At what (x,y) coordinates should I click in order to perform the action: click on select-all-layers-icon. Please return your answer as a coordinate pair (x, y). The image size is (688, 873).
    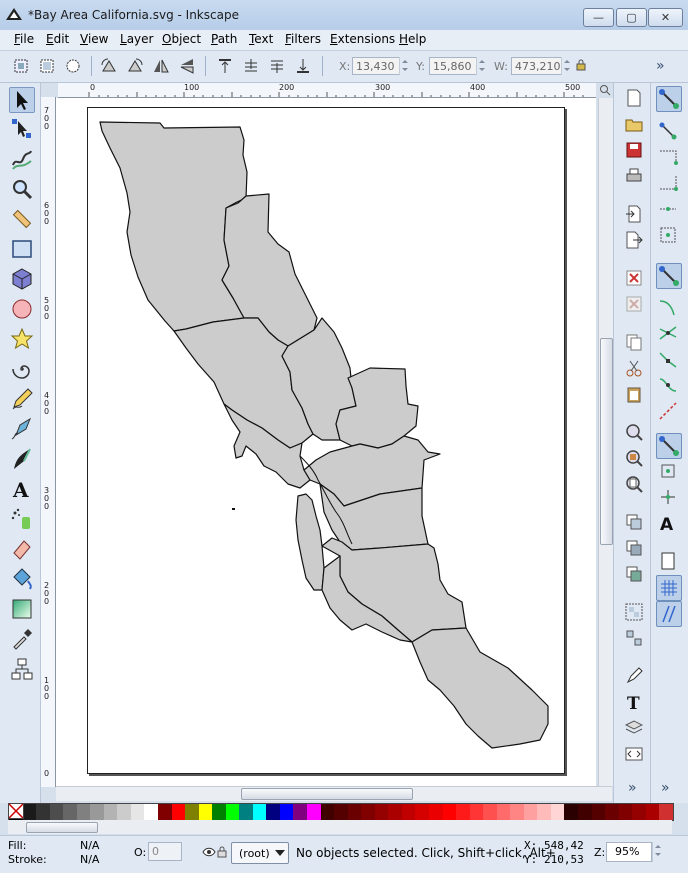
    Looking at the image, I should click on (47, 66).